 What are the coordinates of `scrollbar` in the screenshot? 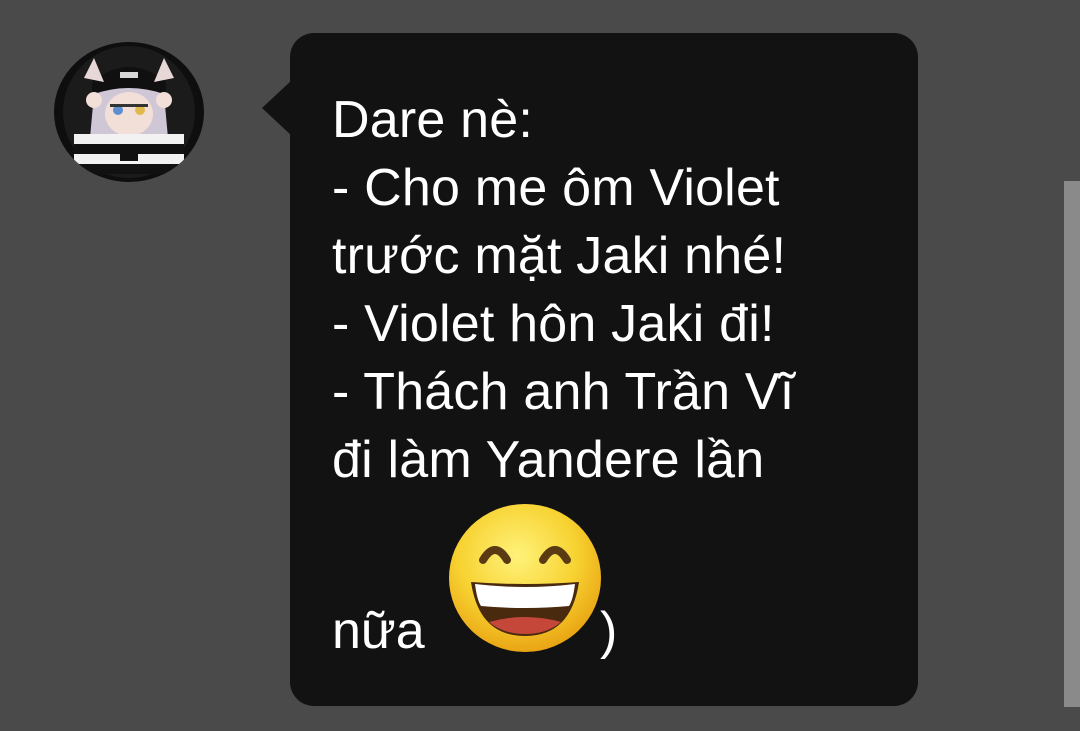 It's located at (1072, 444).